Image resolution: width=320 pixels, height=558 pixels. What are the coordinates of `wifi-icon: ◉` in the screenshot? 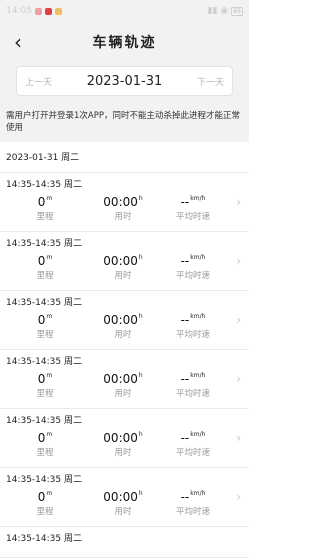 It's located at (224, 11).